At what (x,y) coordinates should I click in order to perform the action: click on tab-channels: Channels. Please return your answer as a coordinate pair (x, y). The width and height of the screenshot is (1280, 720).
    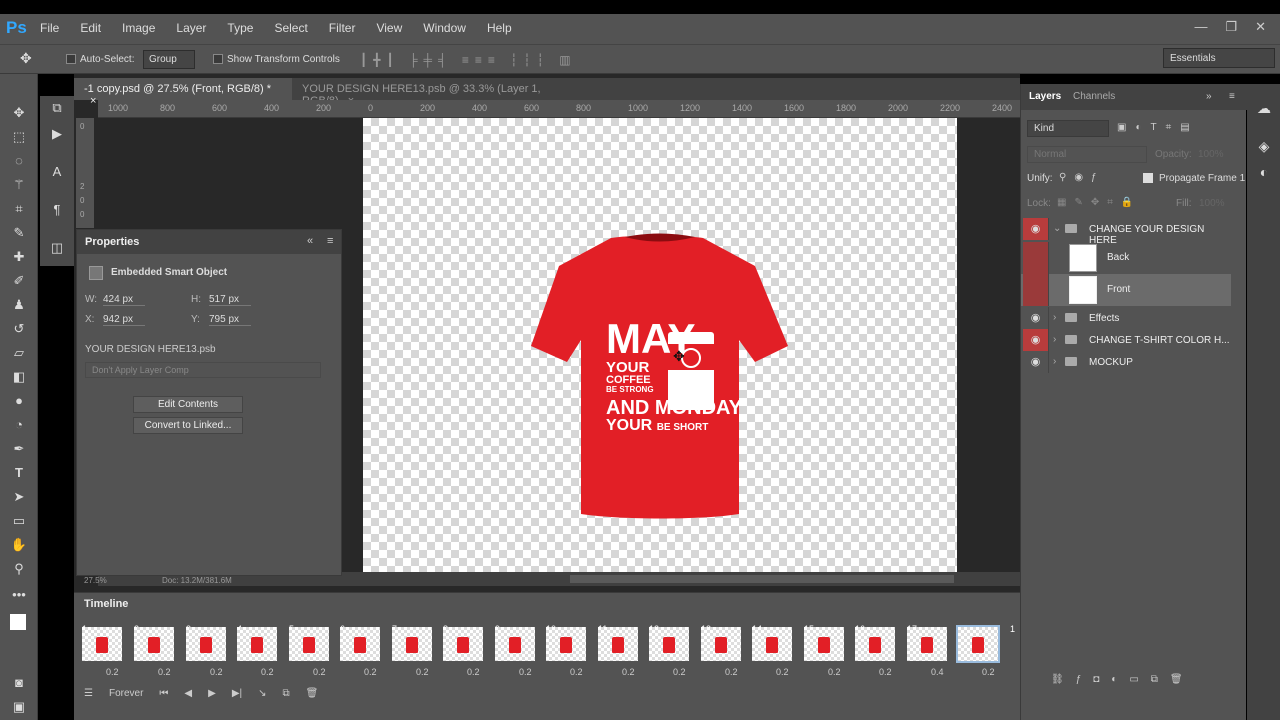
    Looking at the image, I should click on (1094, 96).